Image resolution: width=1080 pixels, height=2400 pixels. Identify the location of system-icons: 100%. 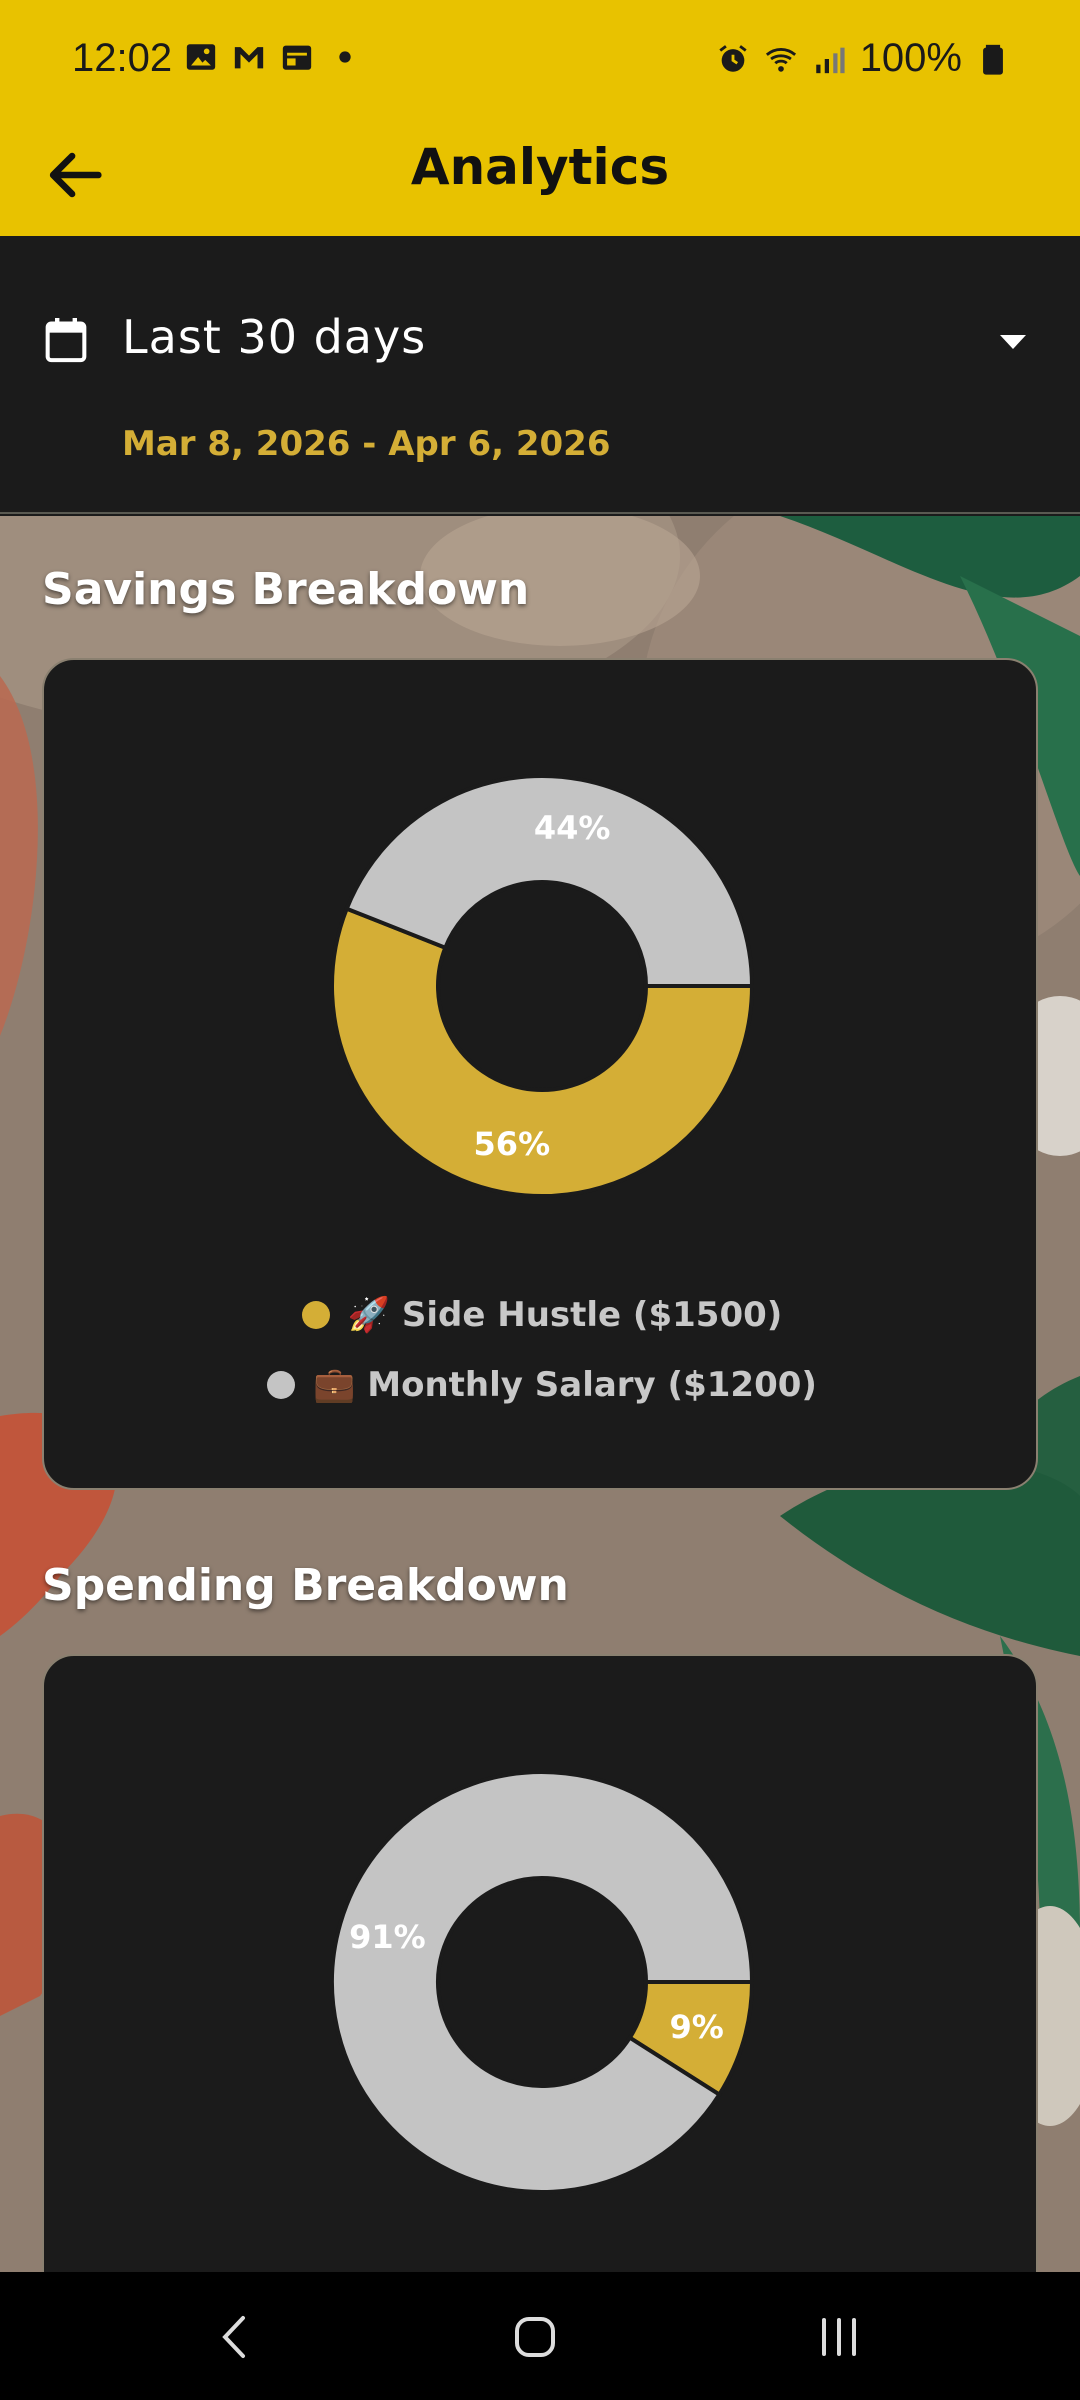
(863, 58).